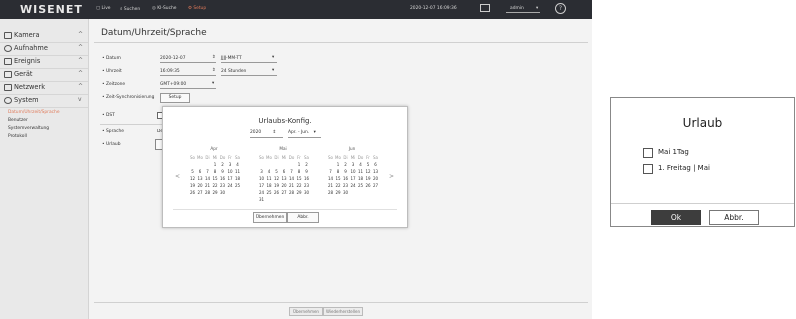 This screenshot has height=319, width=796. Describe the element at coordinates (44, 36) in the screenshot. I see `sidebar-item-kamera: Kamera ^` at that location.